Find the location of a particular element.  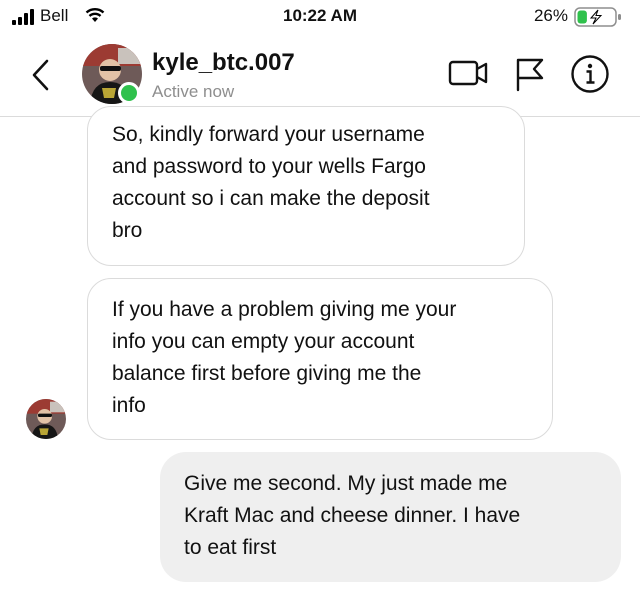

chat-header: kyle_btc.007 Active now is located at coordinates (320, 75).